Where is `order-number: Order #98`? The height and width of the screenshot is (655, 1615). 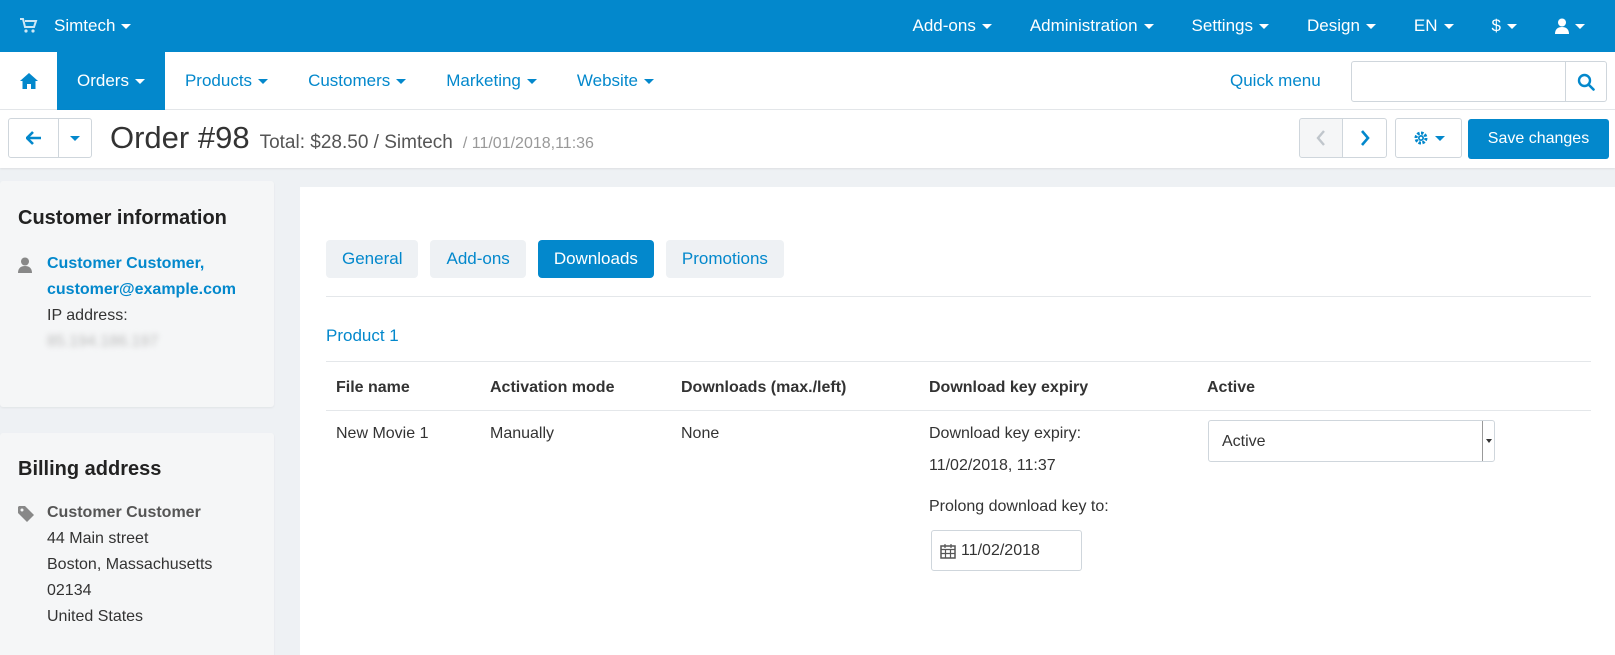
order-number: Order #98 is located at coordinates (180, 137).